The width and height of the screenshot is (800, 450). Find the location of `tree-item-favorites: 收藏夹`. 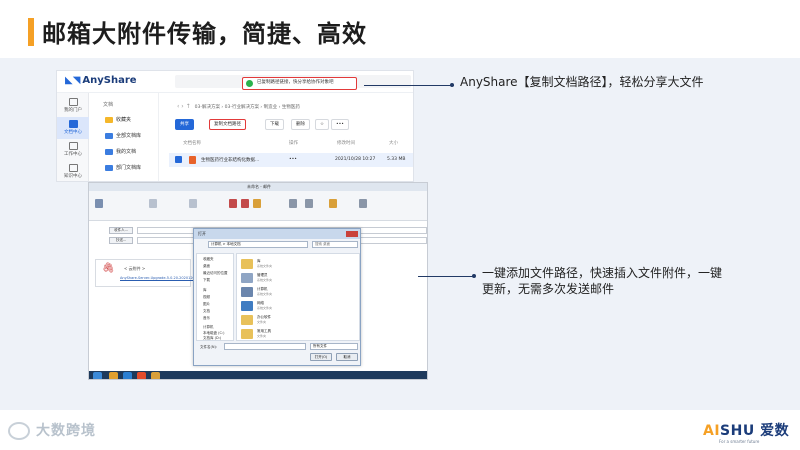

tree-item-favorites: 收藏夹 is located at coordinates (118, 120).